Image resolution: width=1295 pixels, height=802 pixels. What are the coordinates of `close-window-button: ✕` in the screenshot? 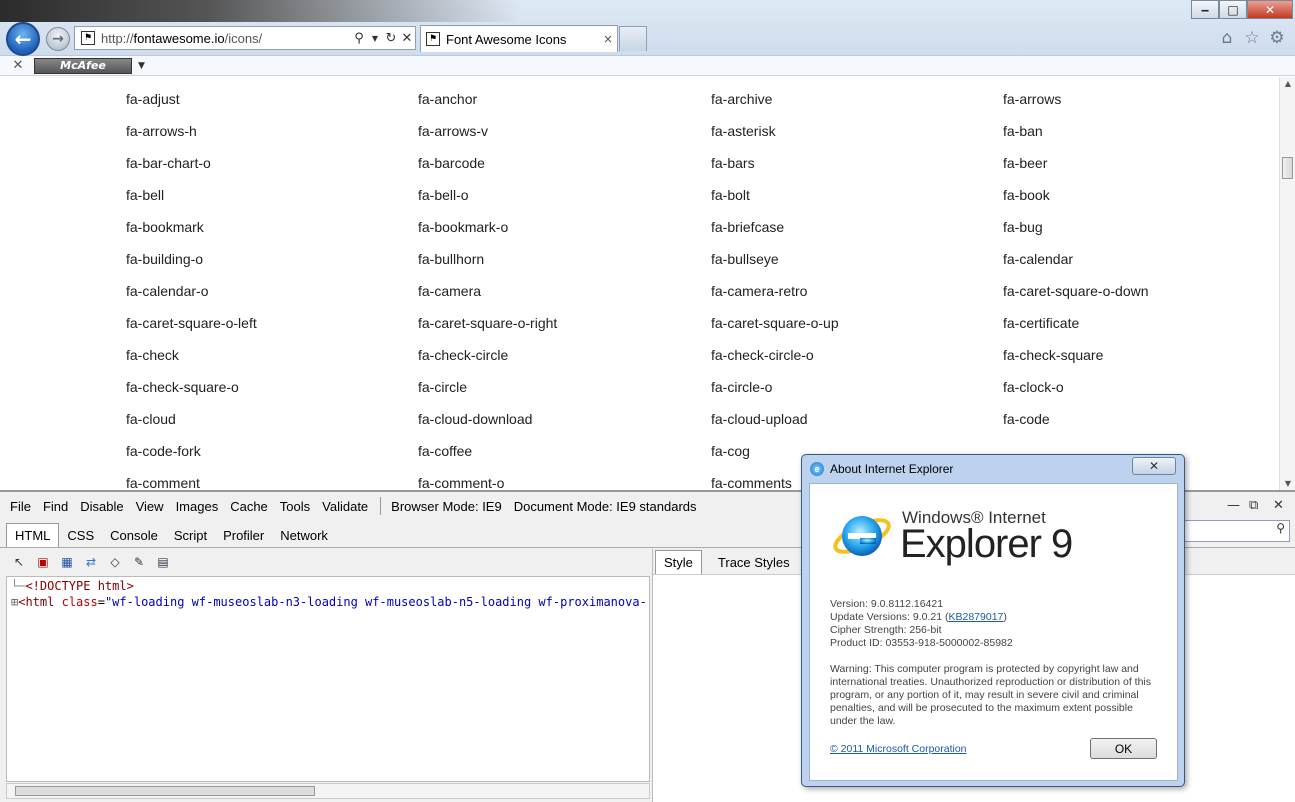 It's located at (1270, 9).